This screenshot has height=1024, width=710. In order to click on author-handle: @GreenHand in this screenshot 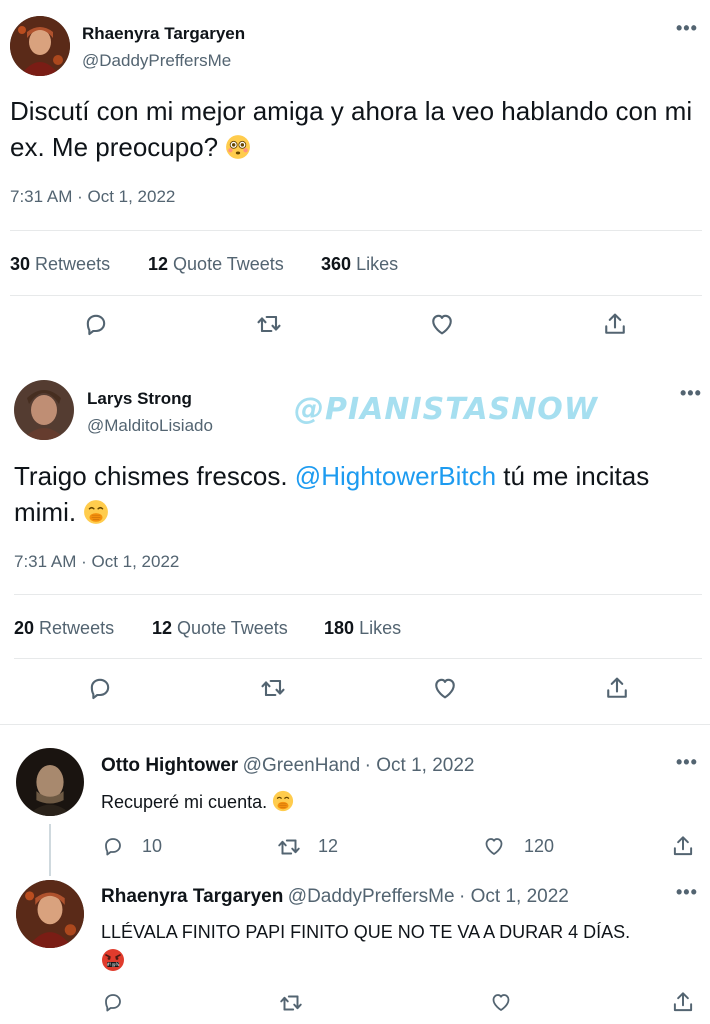, I will do `click(302, 765)`.